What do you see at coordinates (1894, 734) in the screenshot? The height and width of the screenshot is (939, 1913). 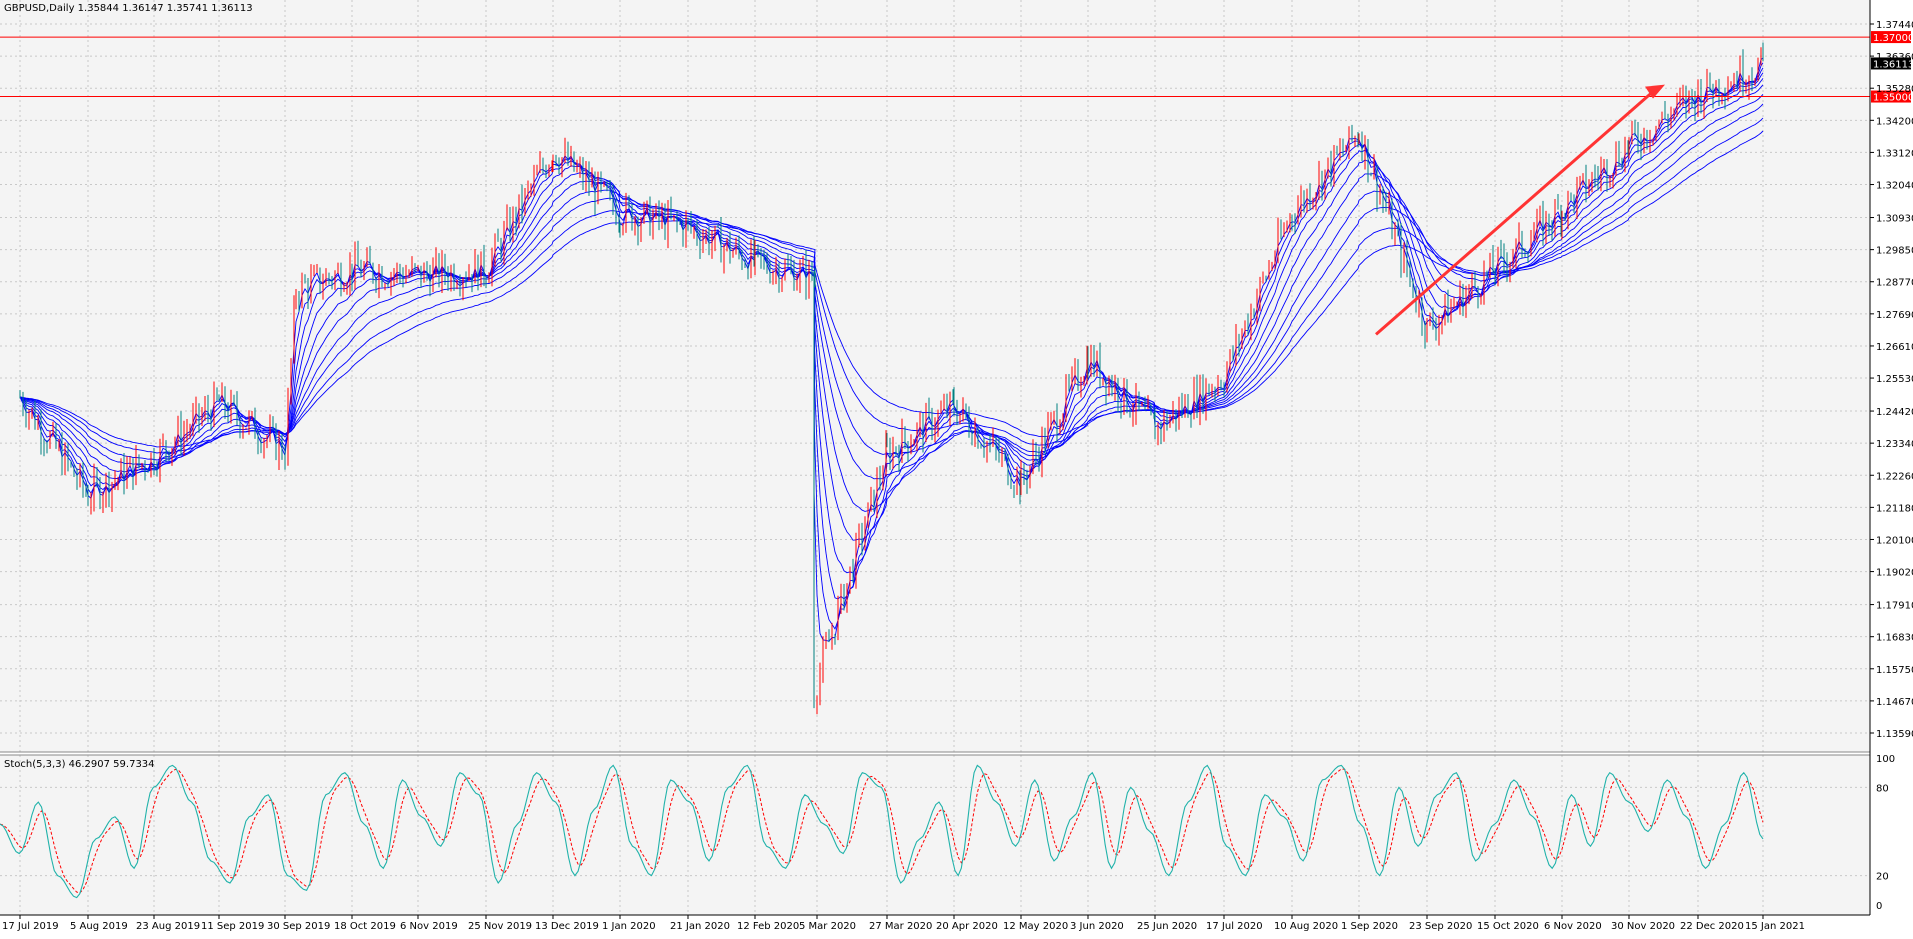 I see `price-tick-label: 1.13590` at bounding box center [1894, 734].